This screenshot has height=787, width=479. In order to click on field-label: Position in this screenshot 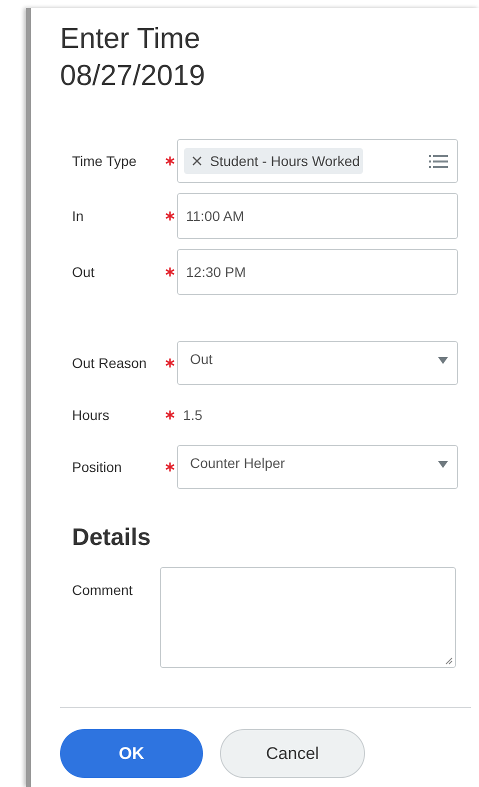, I will do `click(97, 467)`.